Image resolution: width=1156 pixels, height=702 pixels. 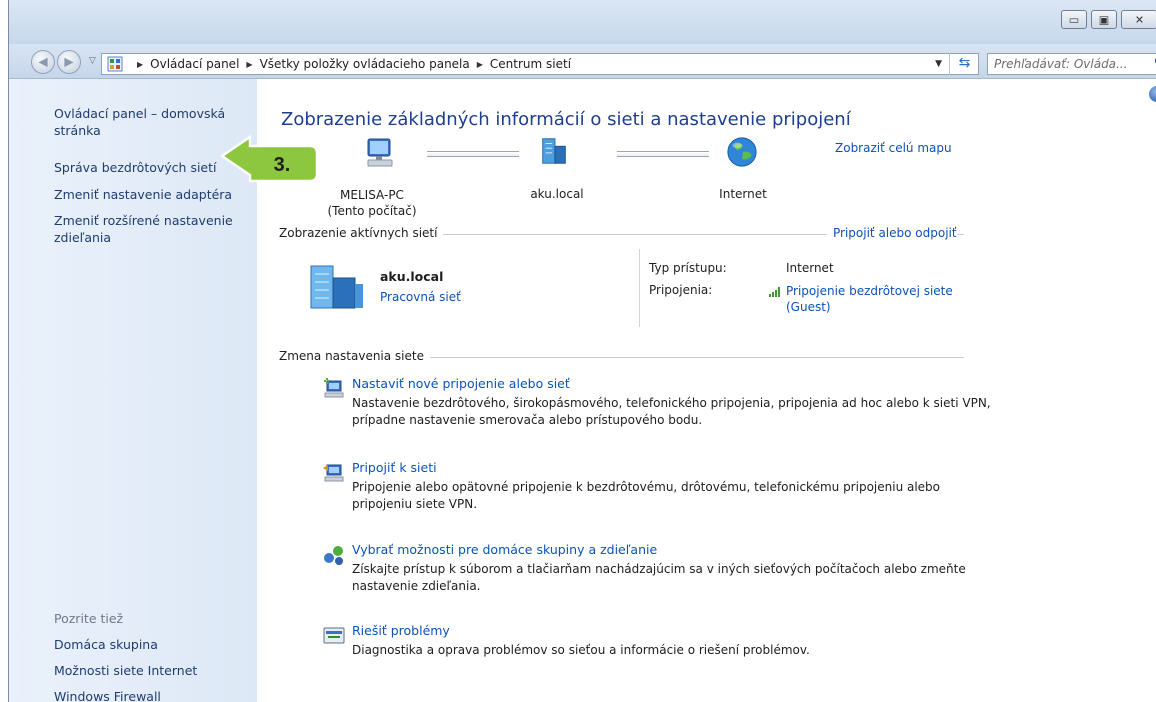 I want to click on callout-label: 3., so click(x=282, y=165).